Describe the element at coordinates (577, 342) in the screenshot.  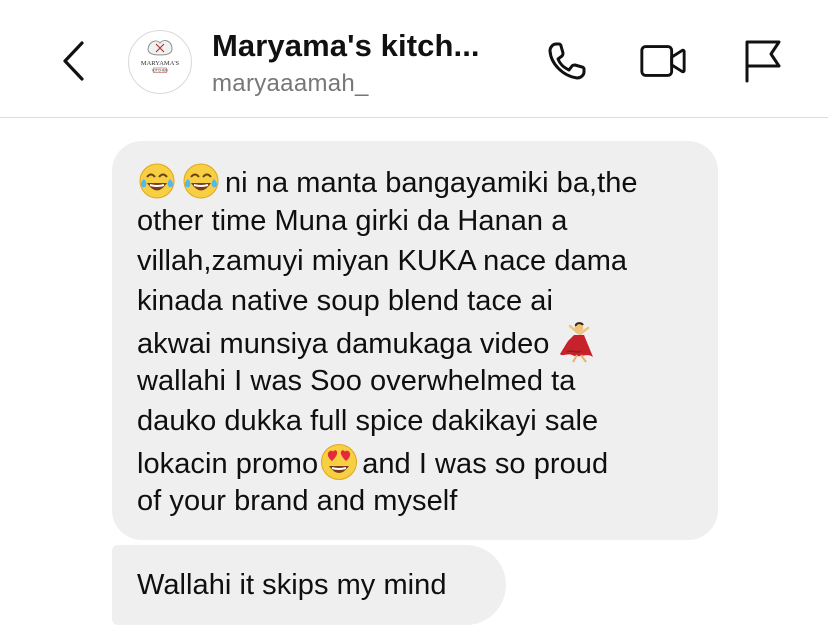
I see `woman-dancing-emoji` at that location.